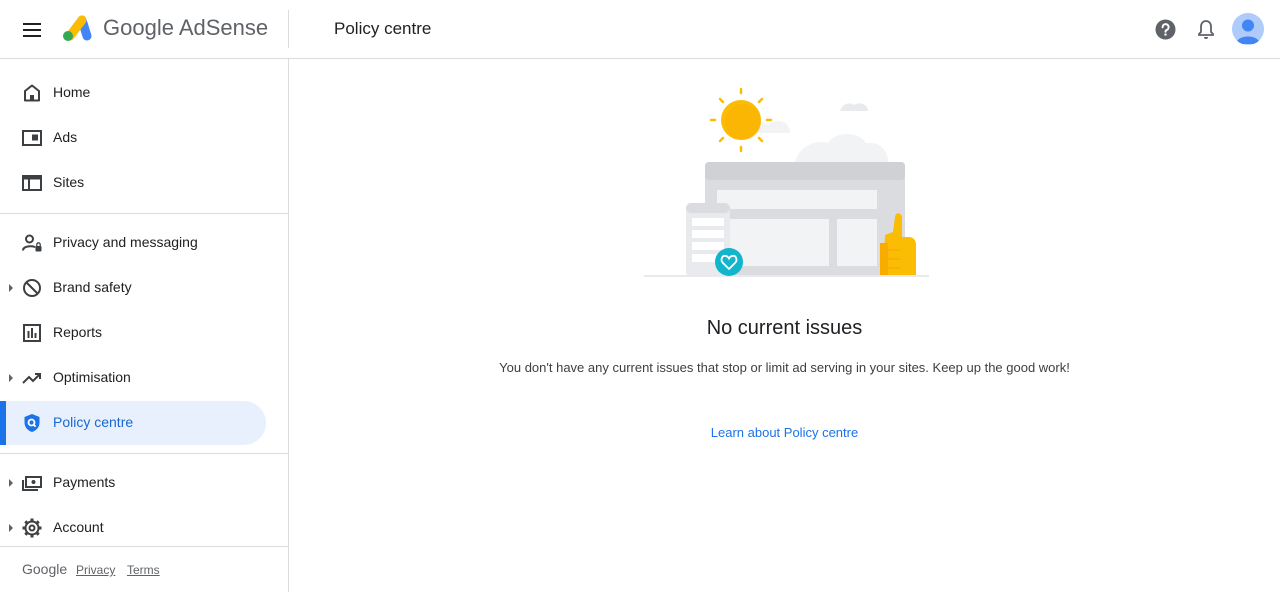  Describe the element at coordinates (72, 92) in the screenshot. I see `sidebar-item-label: Home` at that location.